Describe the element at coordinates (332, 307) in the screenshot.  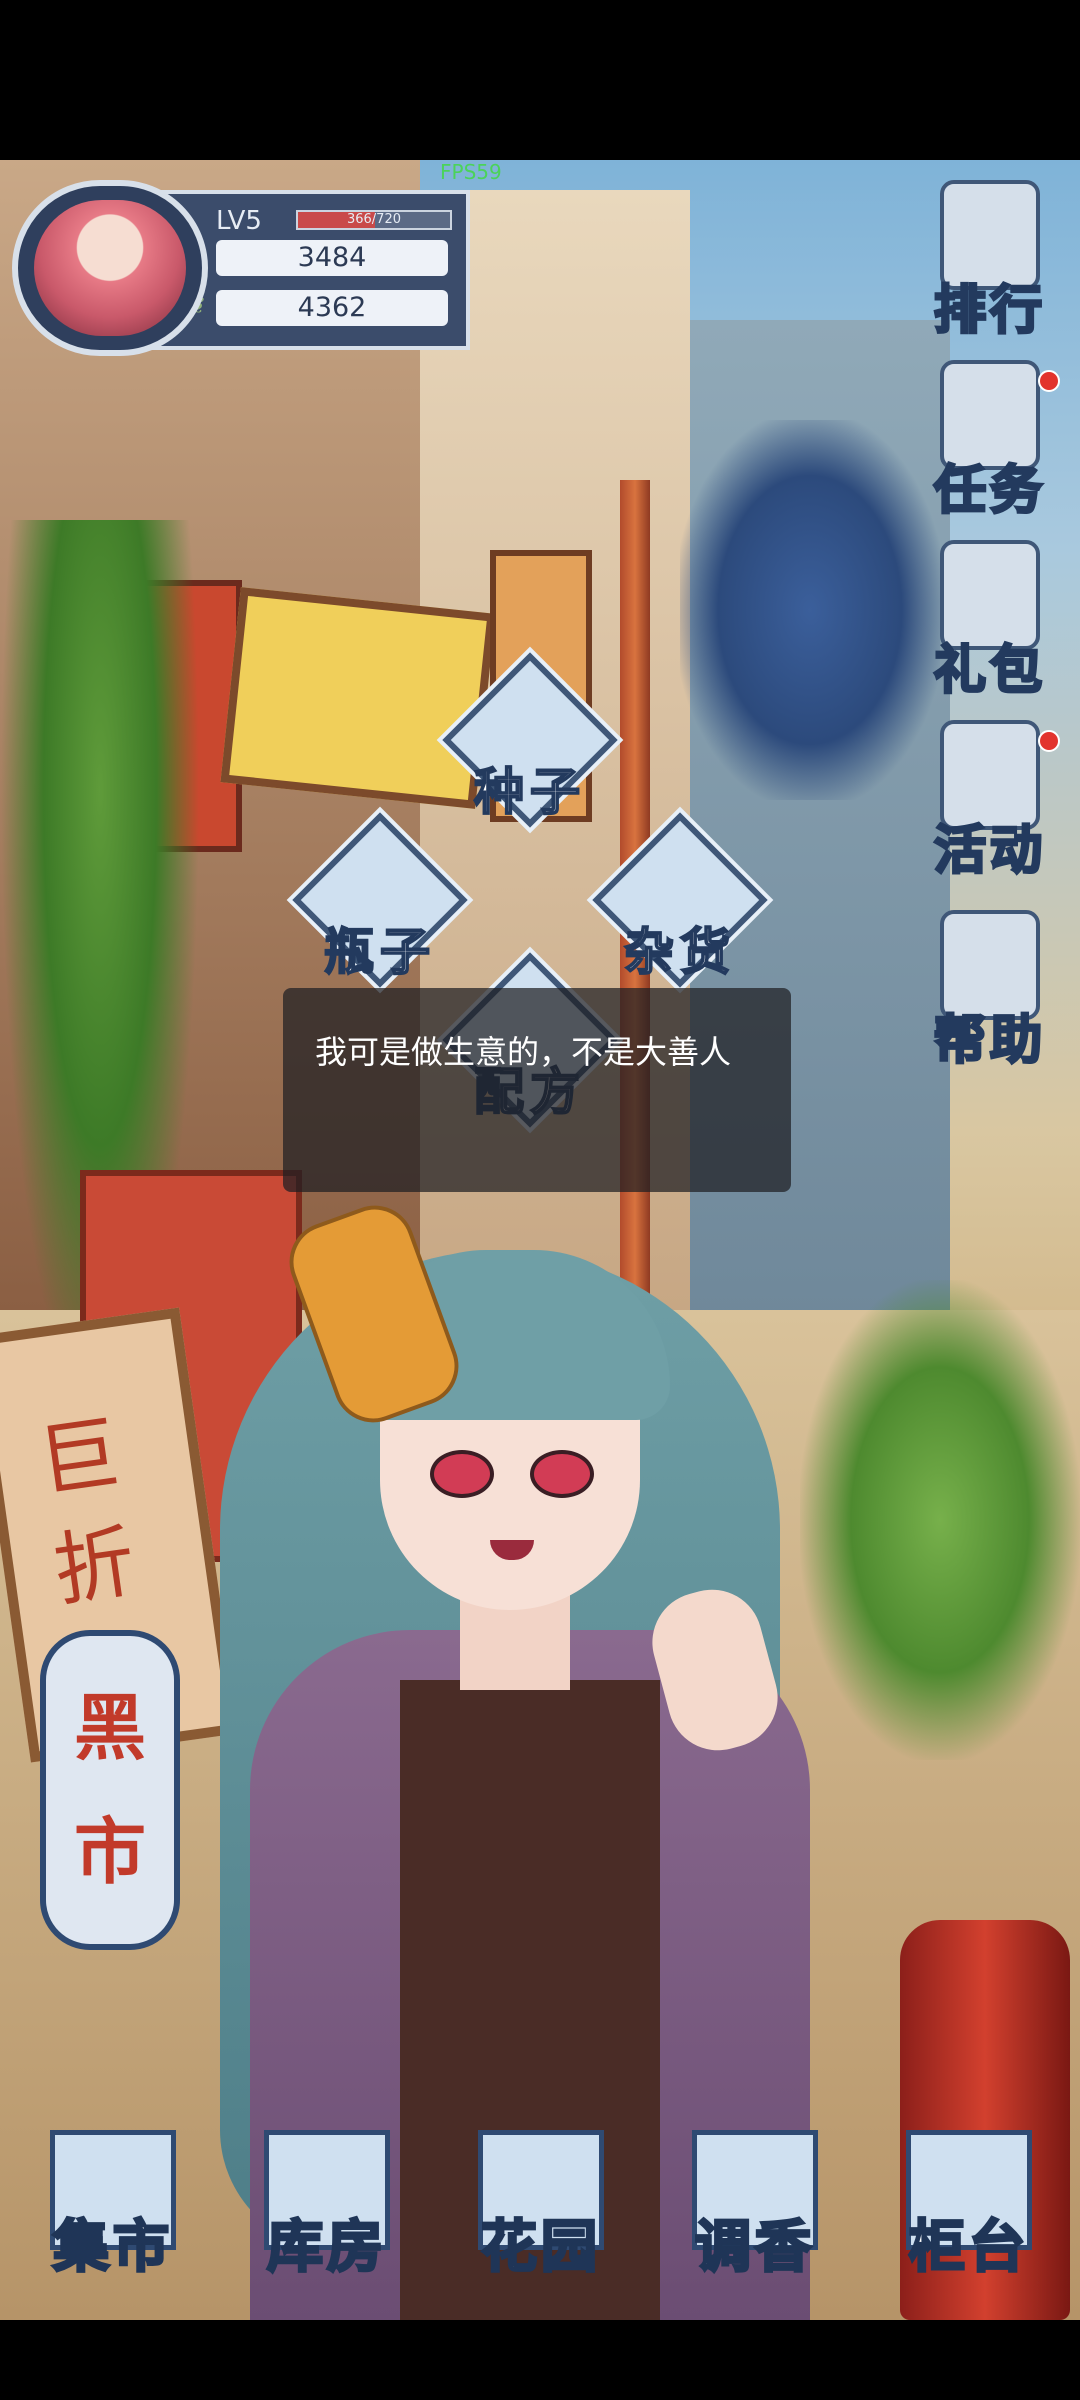
I see `leaf-currency-value: 4362` at that location.